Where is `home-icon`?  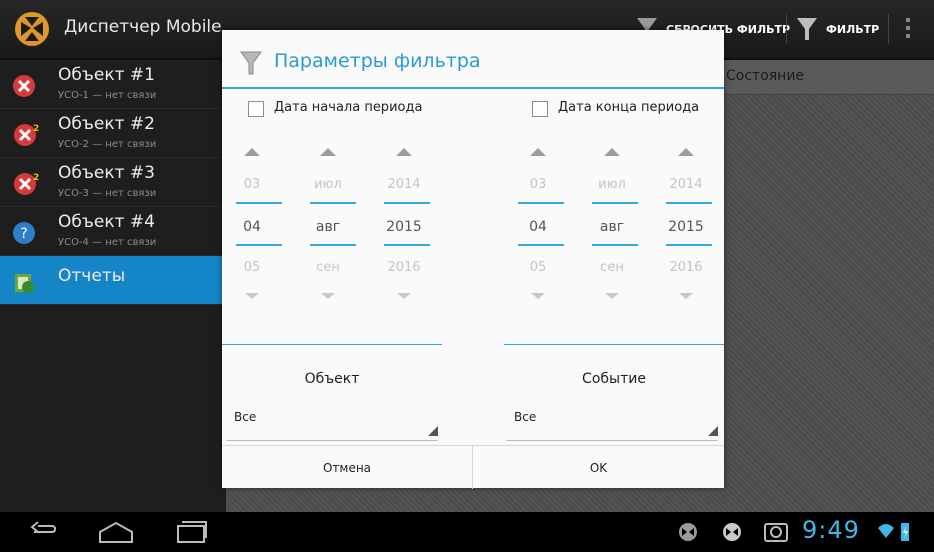
home-icon is located at coordinates (116, 532).